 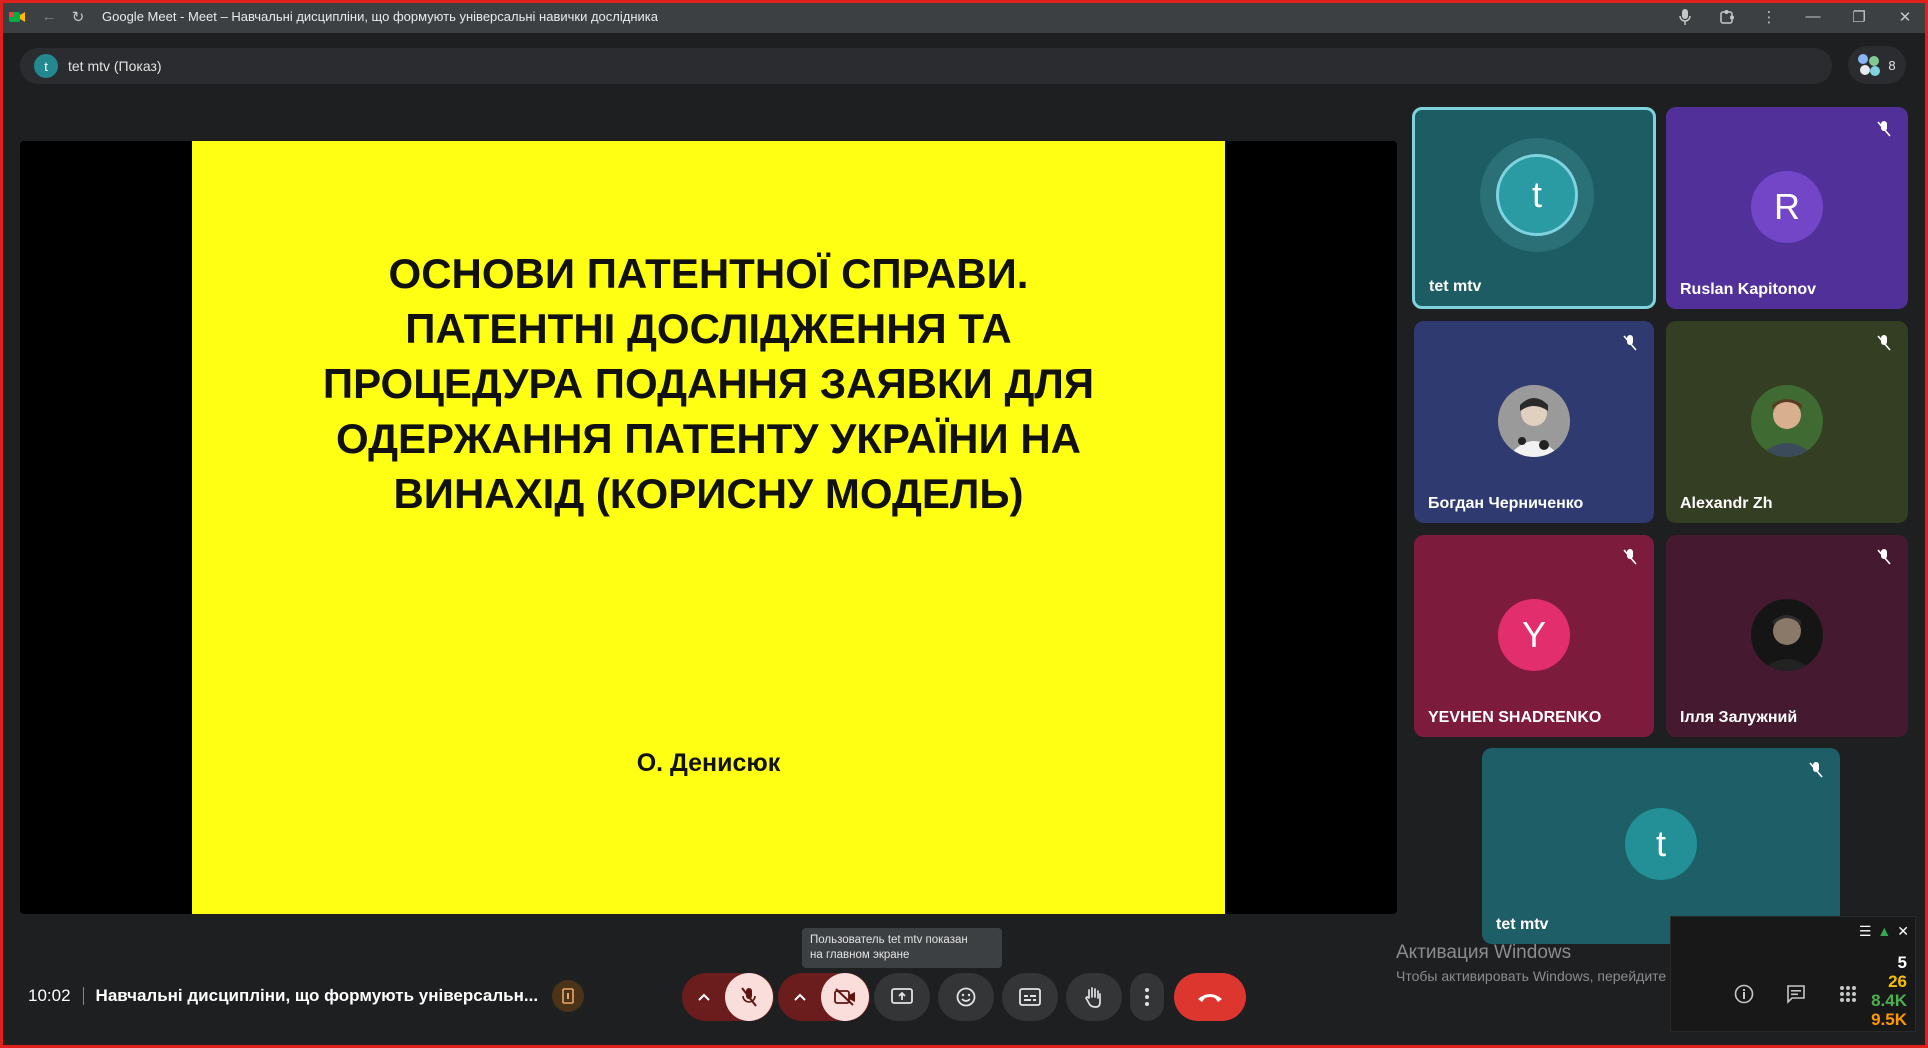 I want to click on leave-call-button, so click(x=1210, y=997).